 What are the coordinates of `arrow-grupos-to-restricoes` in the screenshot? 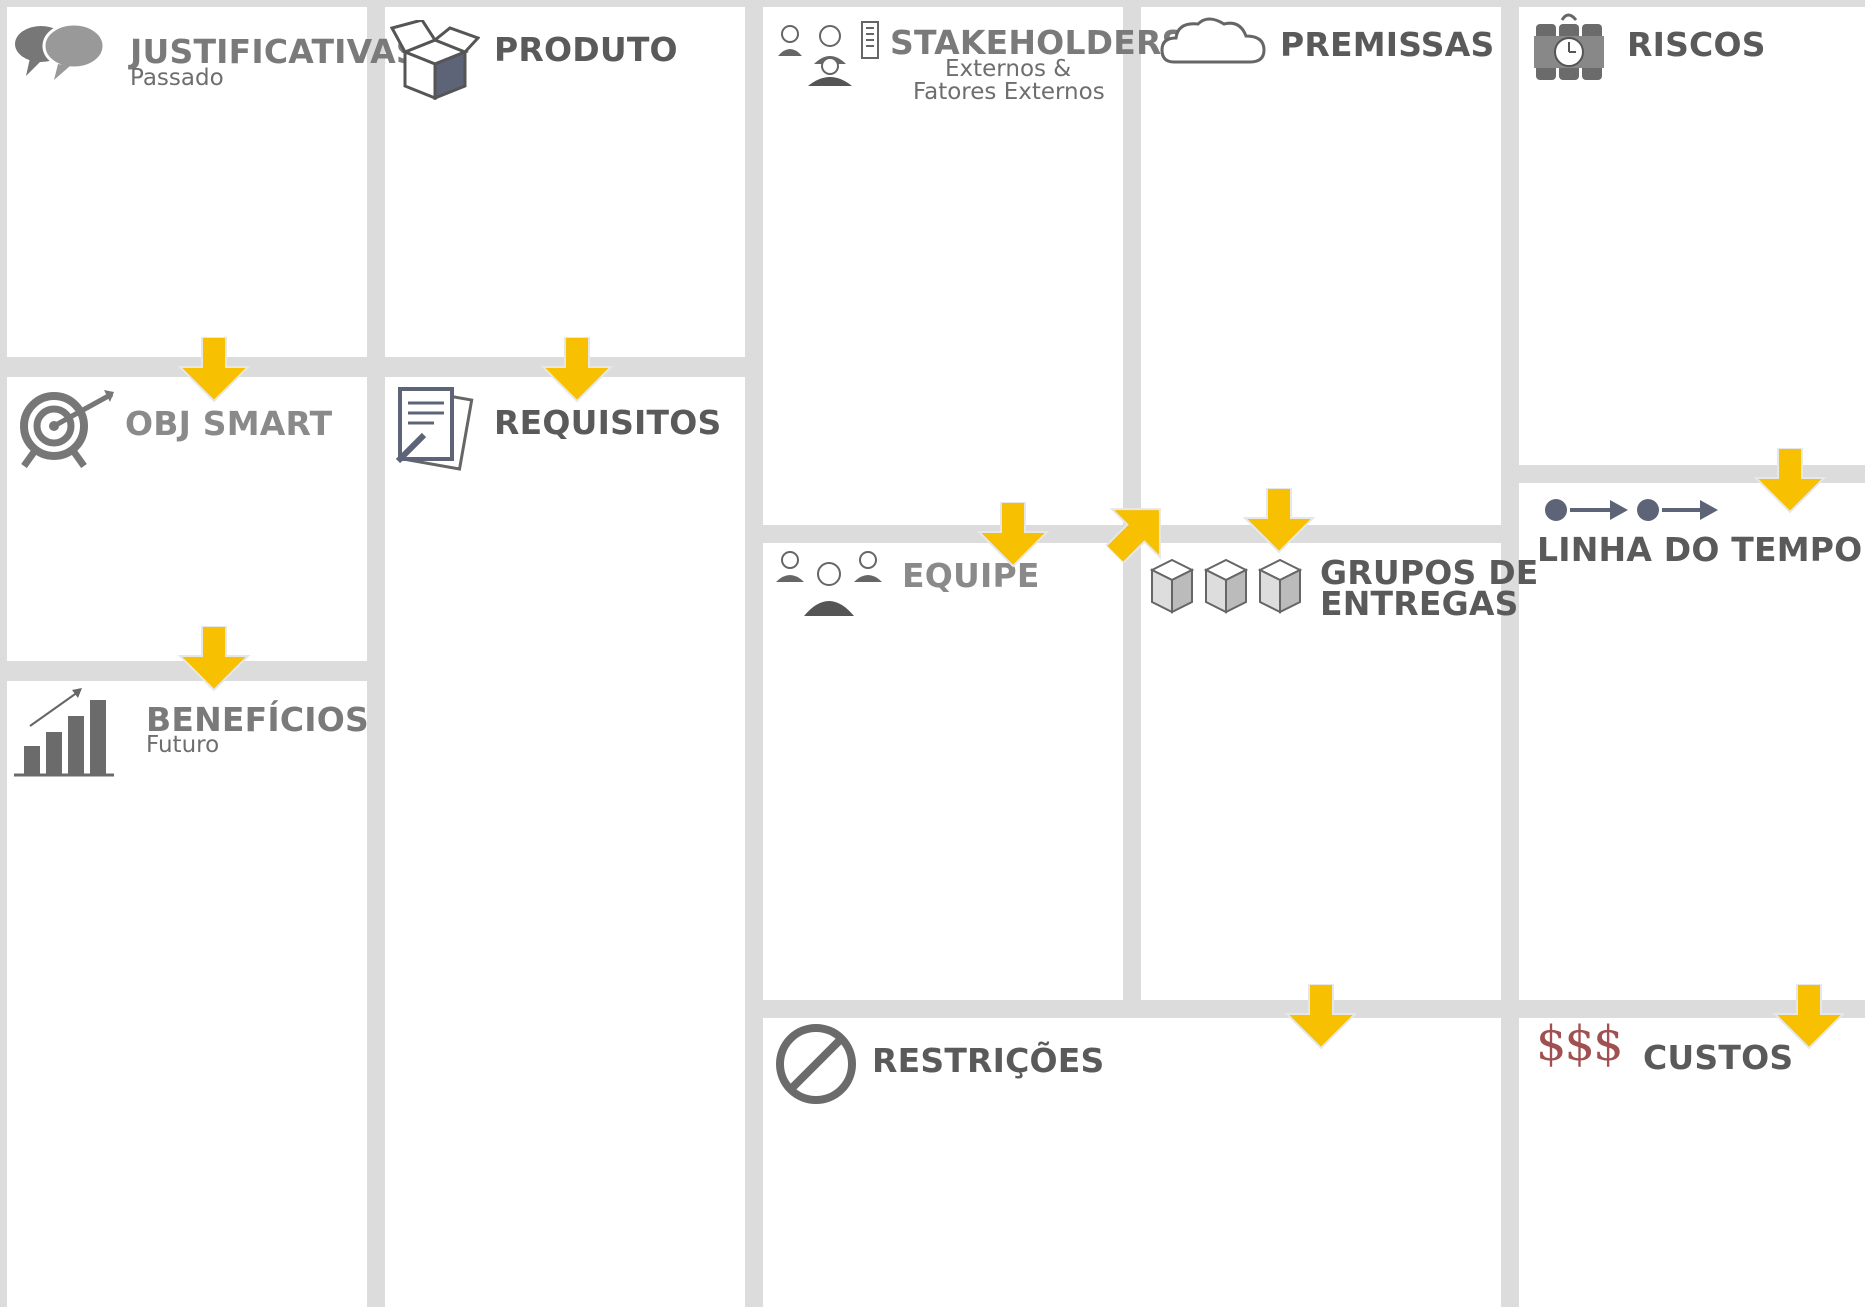 It's located at (1321, 1016).